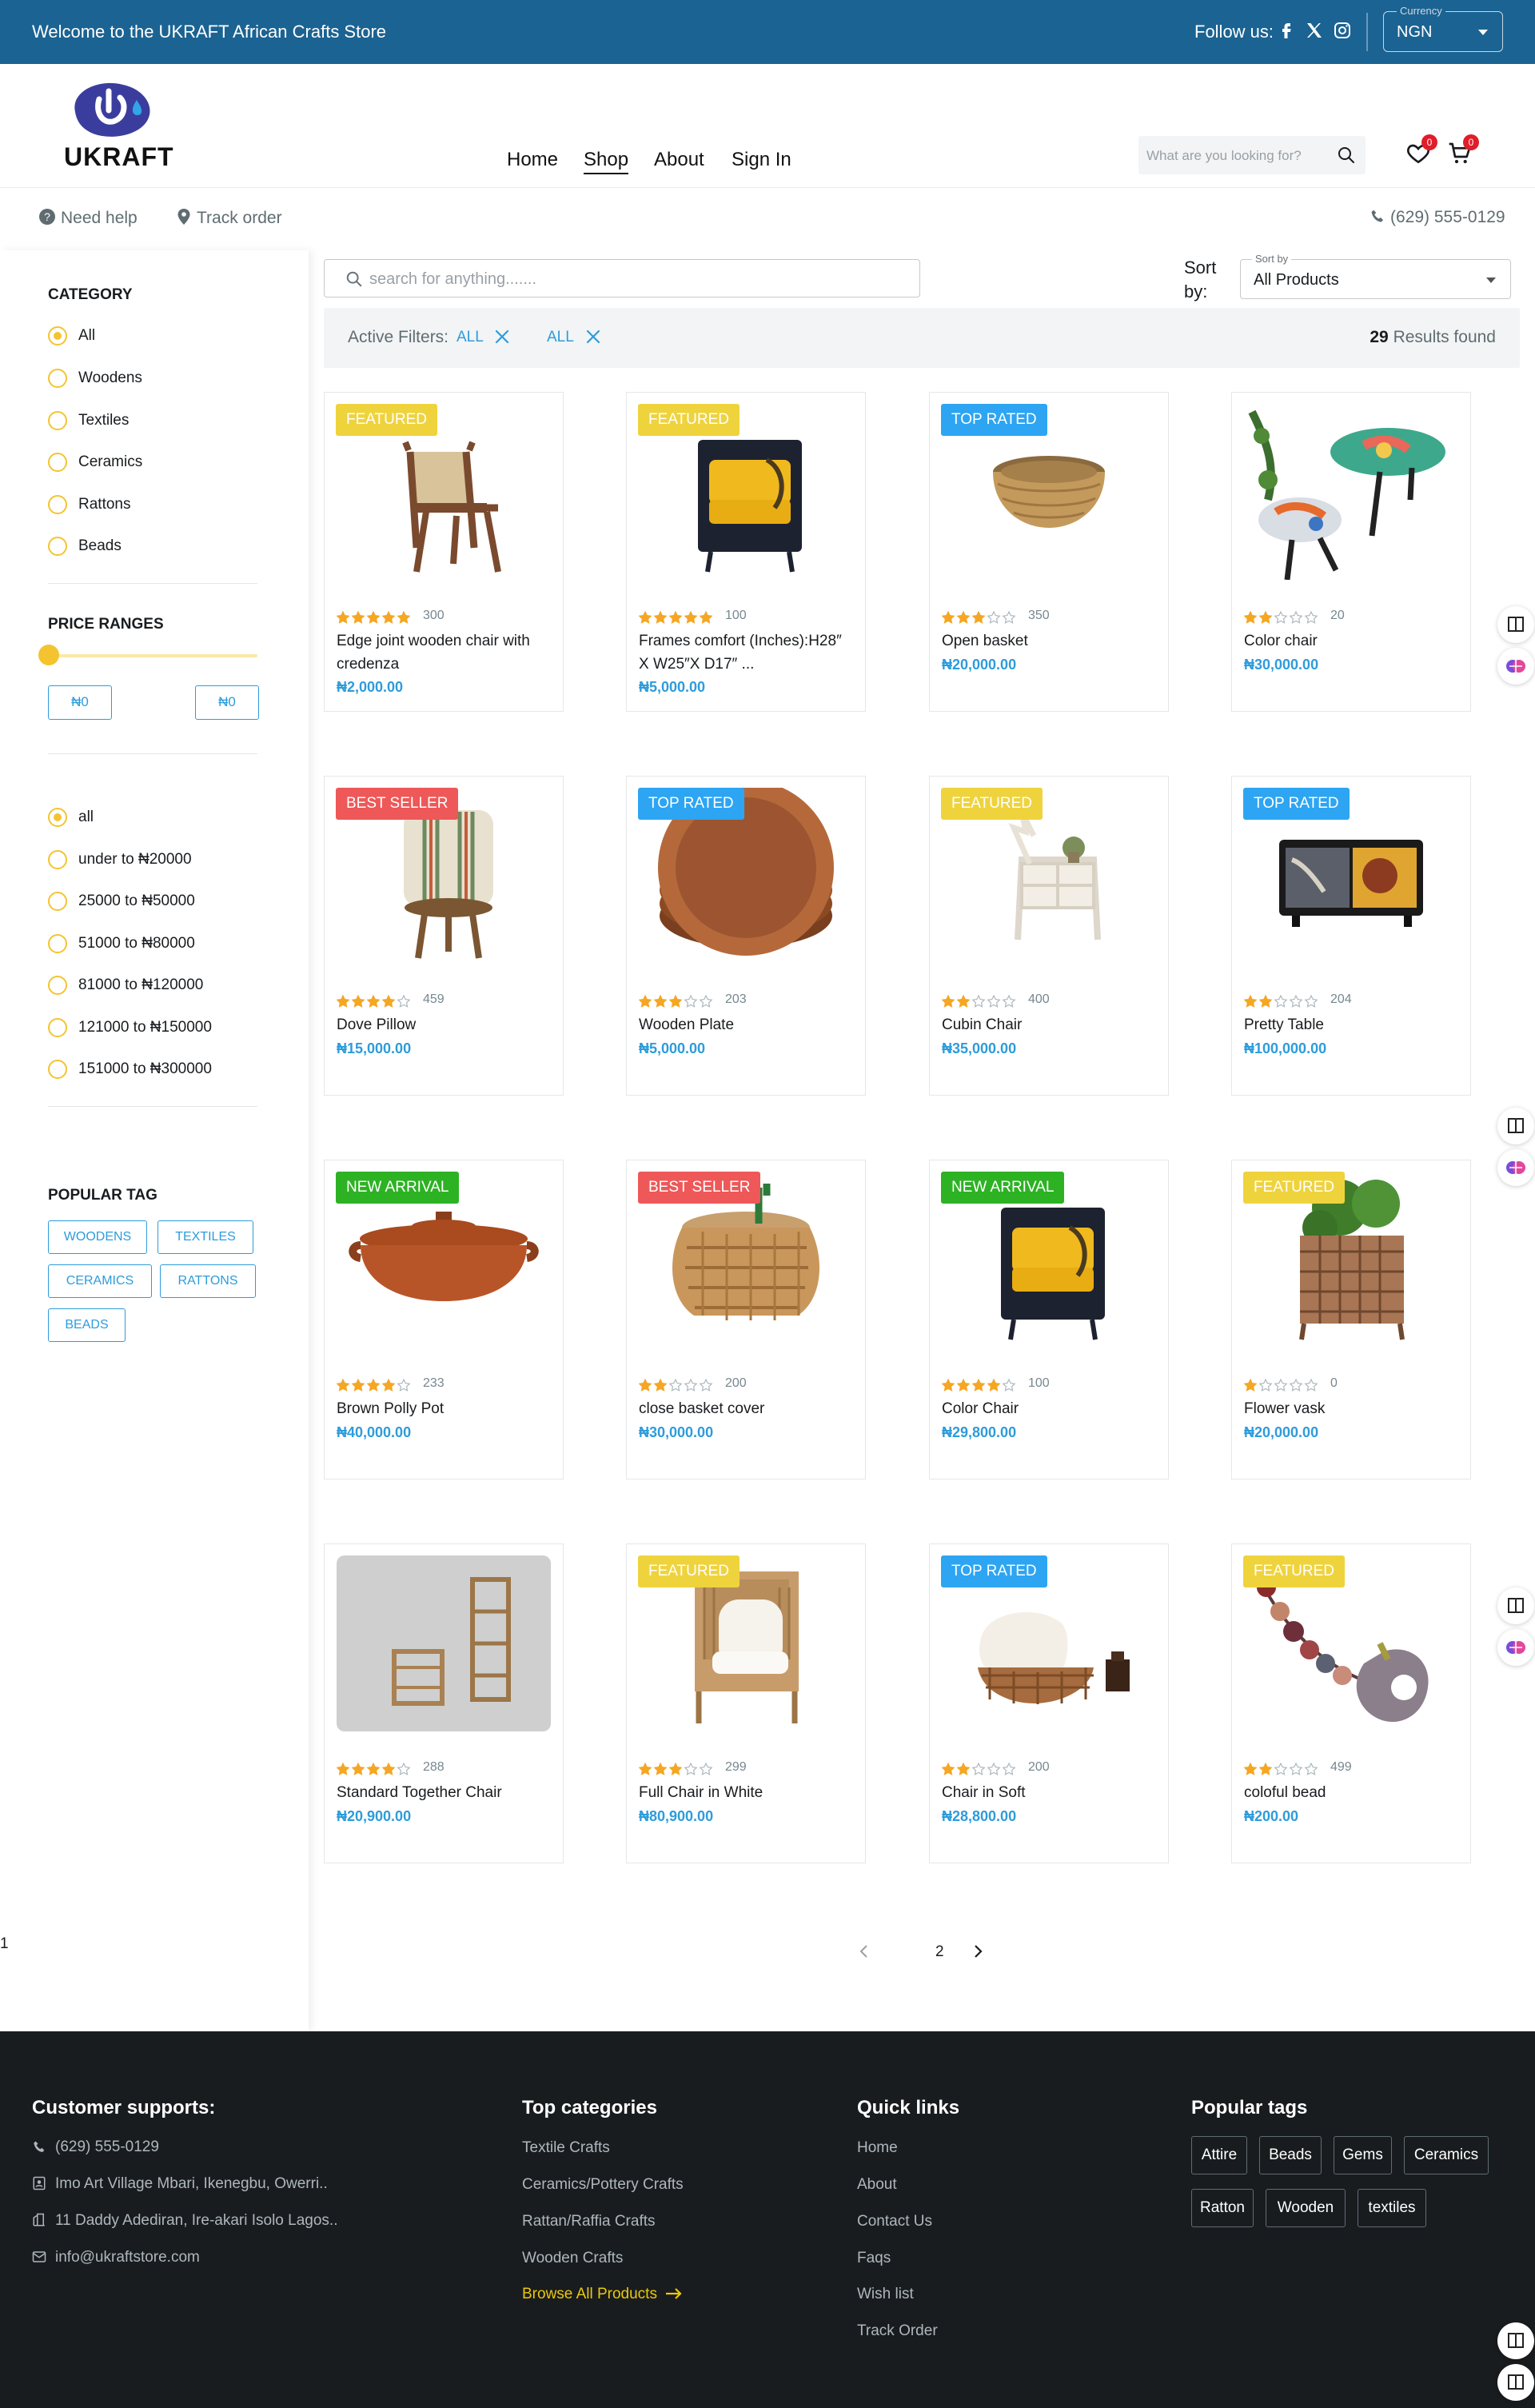  What do you see at coordinates (874, 2258) in the screenshot?
I see `footer-quick-link: Faqs` at bounding box center [874, 2258].